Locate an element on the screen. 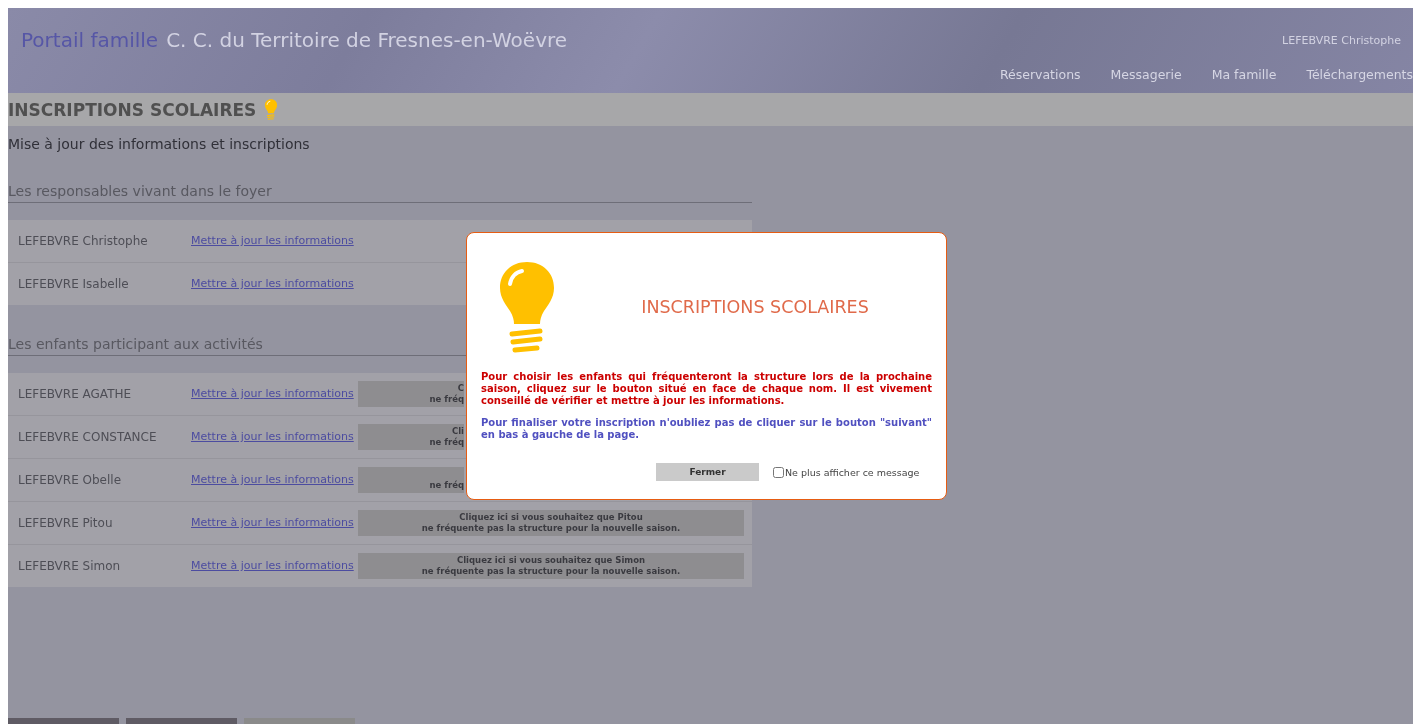 This screenshot has width=1413, height=724. person-name: LEFEBVRE Obelle is located at coordinates (70, 480).